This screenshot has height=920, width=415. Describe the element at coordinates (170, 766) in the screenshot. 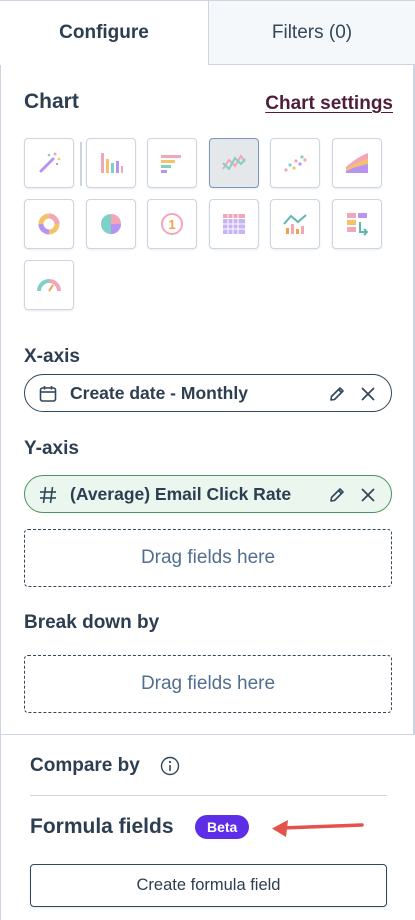

I see `info-icon` at that location.